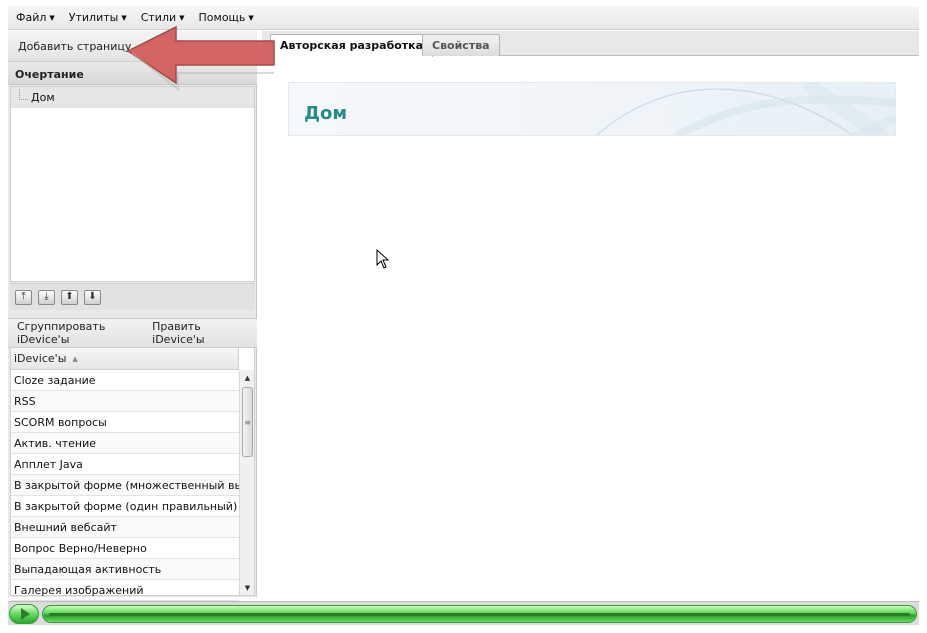 This screenshot has width=927, height=633. I want to click on menu-file-label: Файл, so click(31, 17).